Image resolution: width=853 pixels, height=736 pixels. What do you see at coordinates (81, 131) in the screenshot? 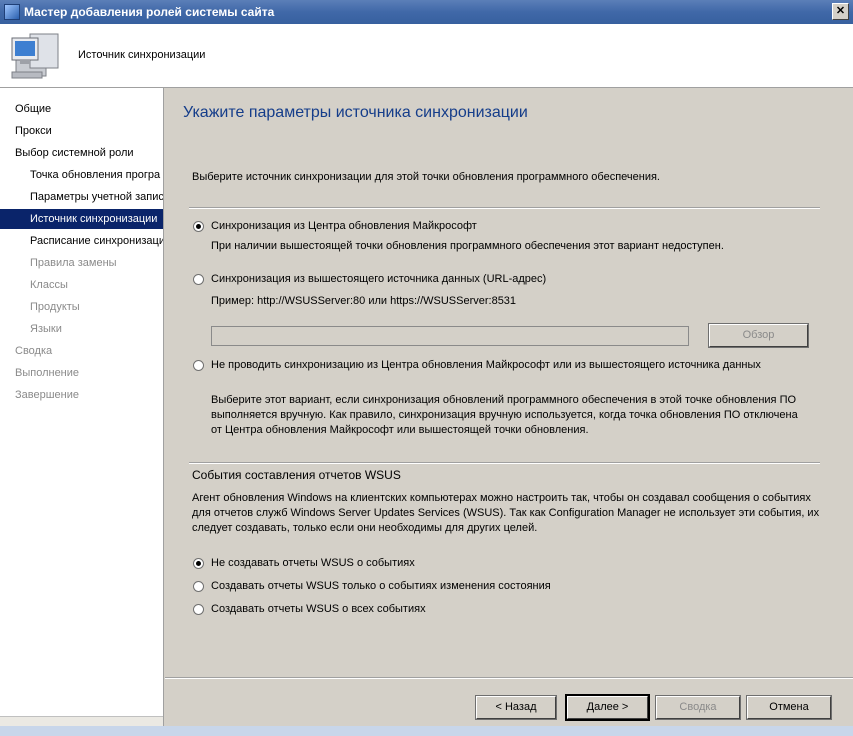
I see `step-proxy: Прокси` at bounding box center [81, 131].